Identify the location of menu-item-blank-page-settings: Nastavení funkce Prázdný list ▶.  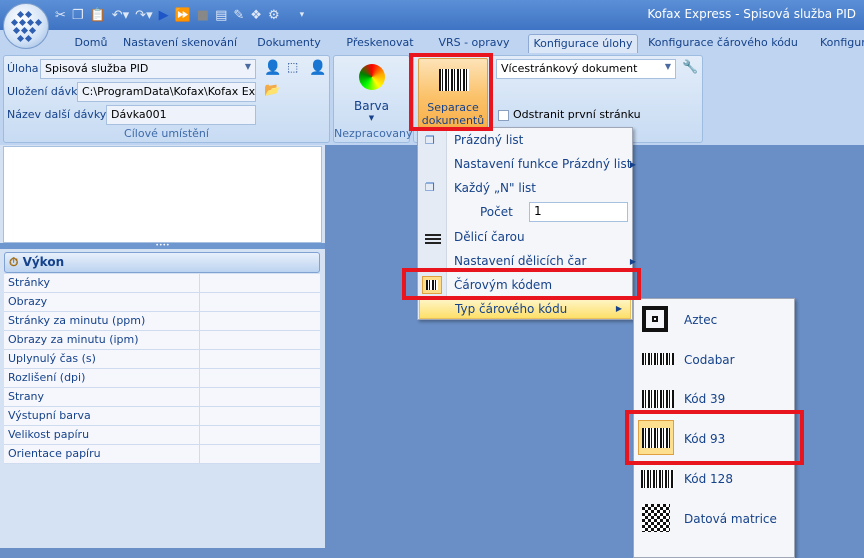
(545, 164).